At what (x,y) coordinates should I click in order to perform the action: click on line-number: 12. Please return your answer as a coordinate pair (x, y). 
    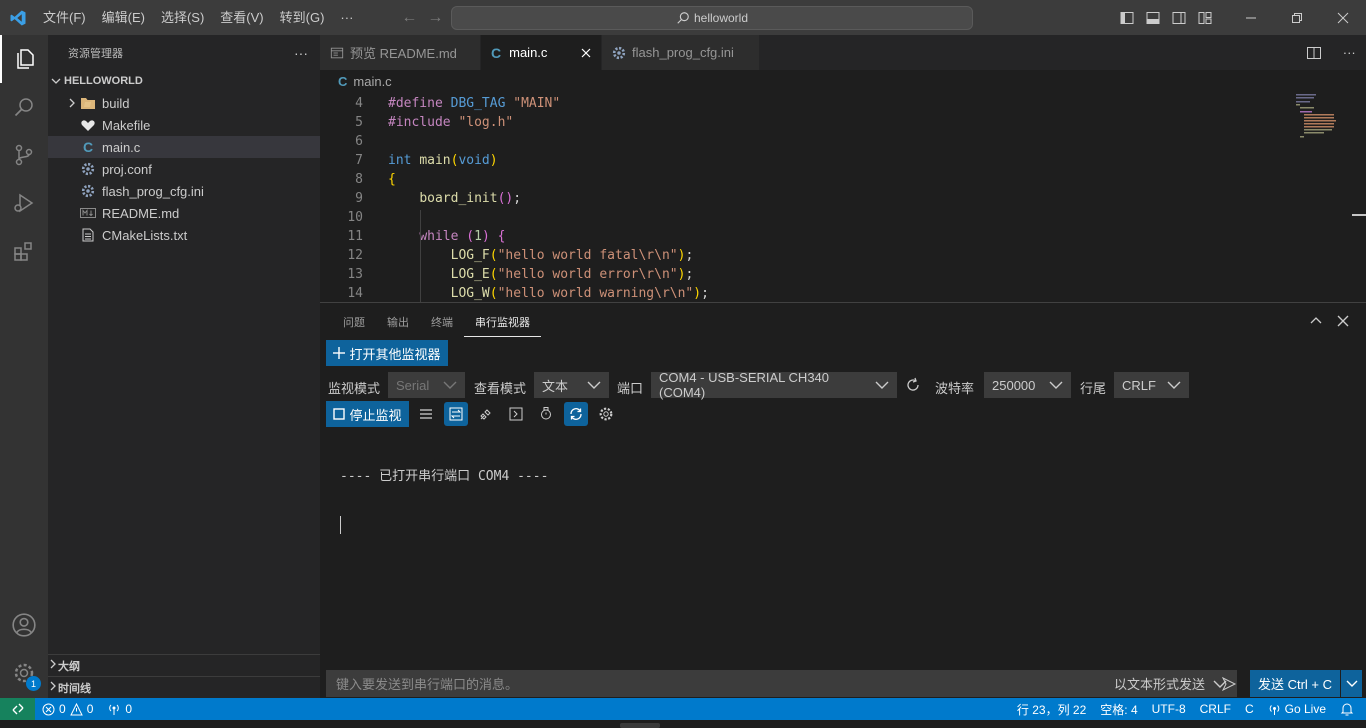
    Looking at the image, I should click on (355, 255).